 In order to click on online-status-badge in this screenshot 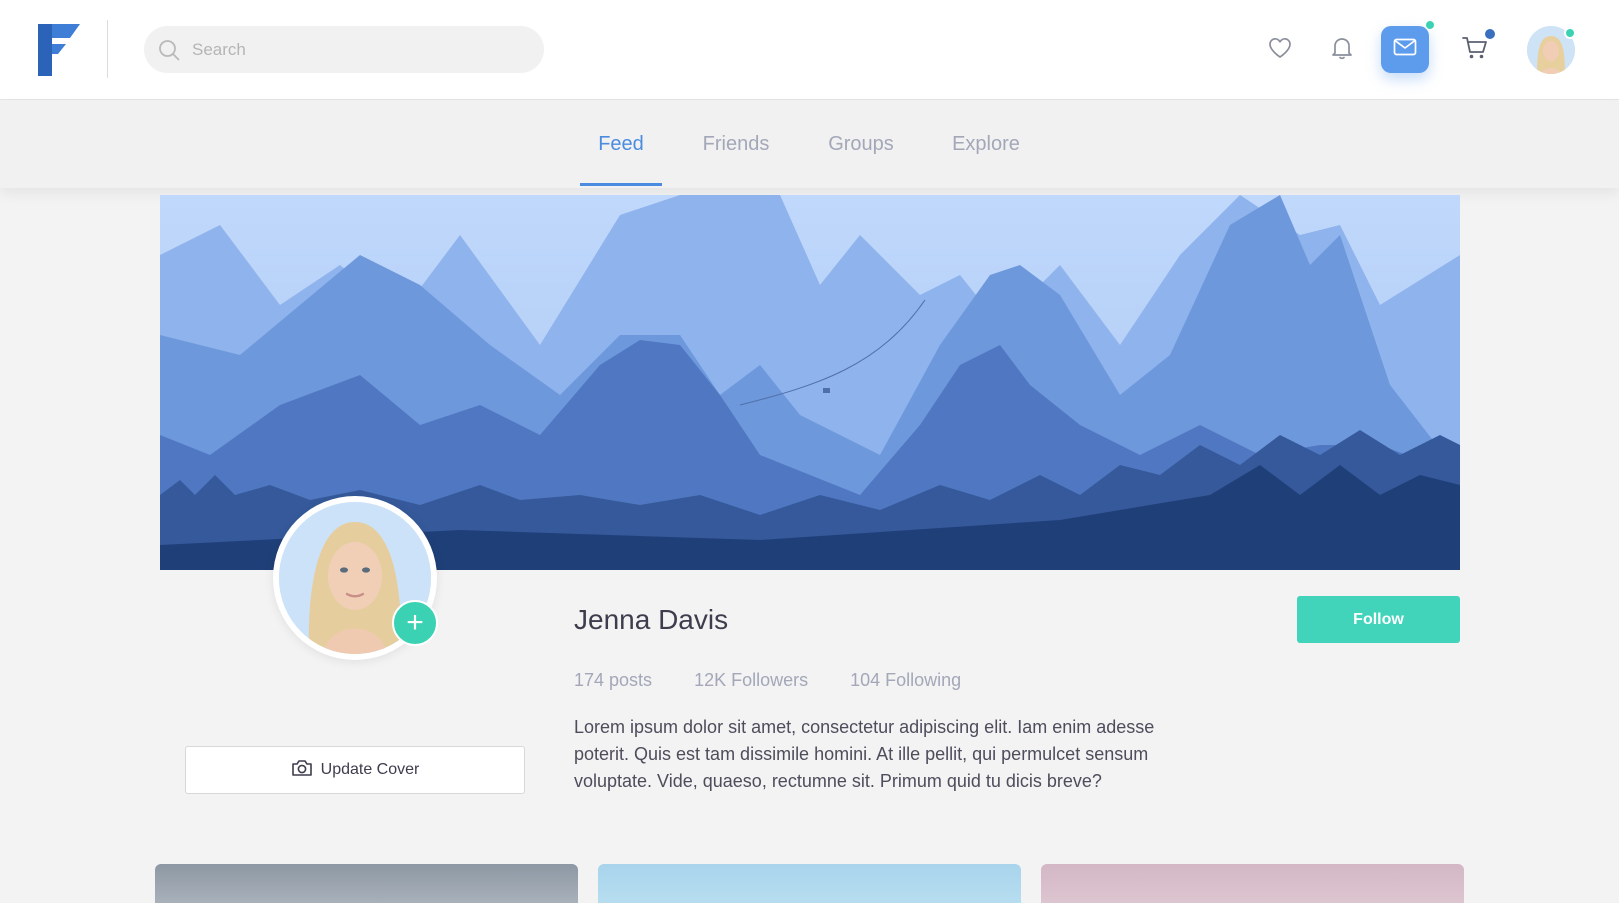, I will do `click(1570, 33)`.